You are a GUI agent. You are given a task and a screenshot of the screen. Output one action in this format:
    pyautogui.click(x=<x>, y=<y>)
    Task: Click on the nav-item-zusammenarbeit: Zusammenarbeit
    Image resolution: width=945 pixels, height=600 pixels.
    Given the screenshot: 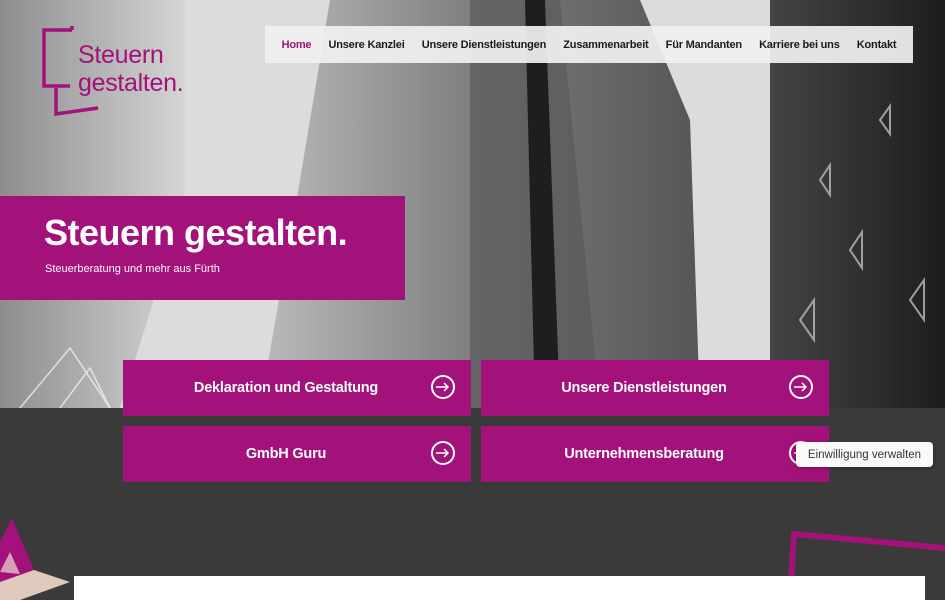 What is the action you would take?
    pyautogui.click(x=605, y=45)
    